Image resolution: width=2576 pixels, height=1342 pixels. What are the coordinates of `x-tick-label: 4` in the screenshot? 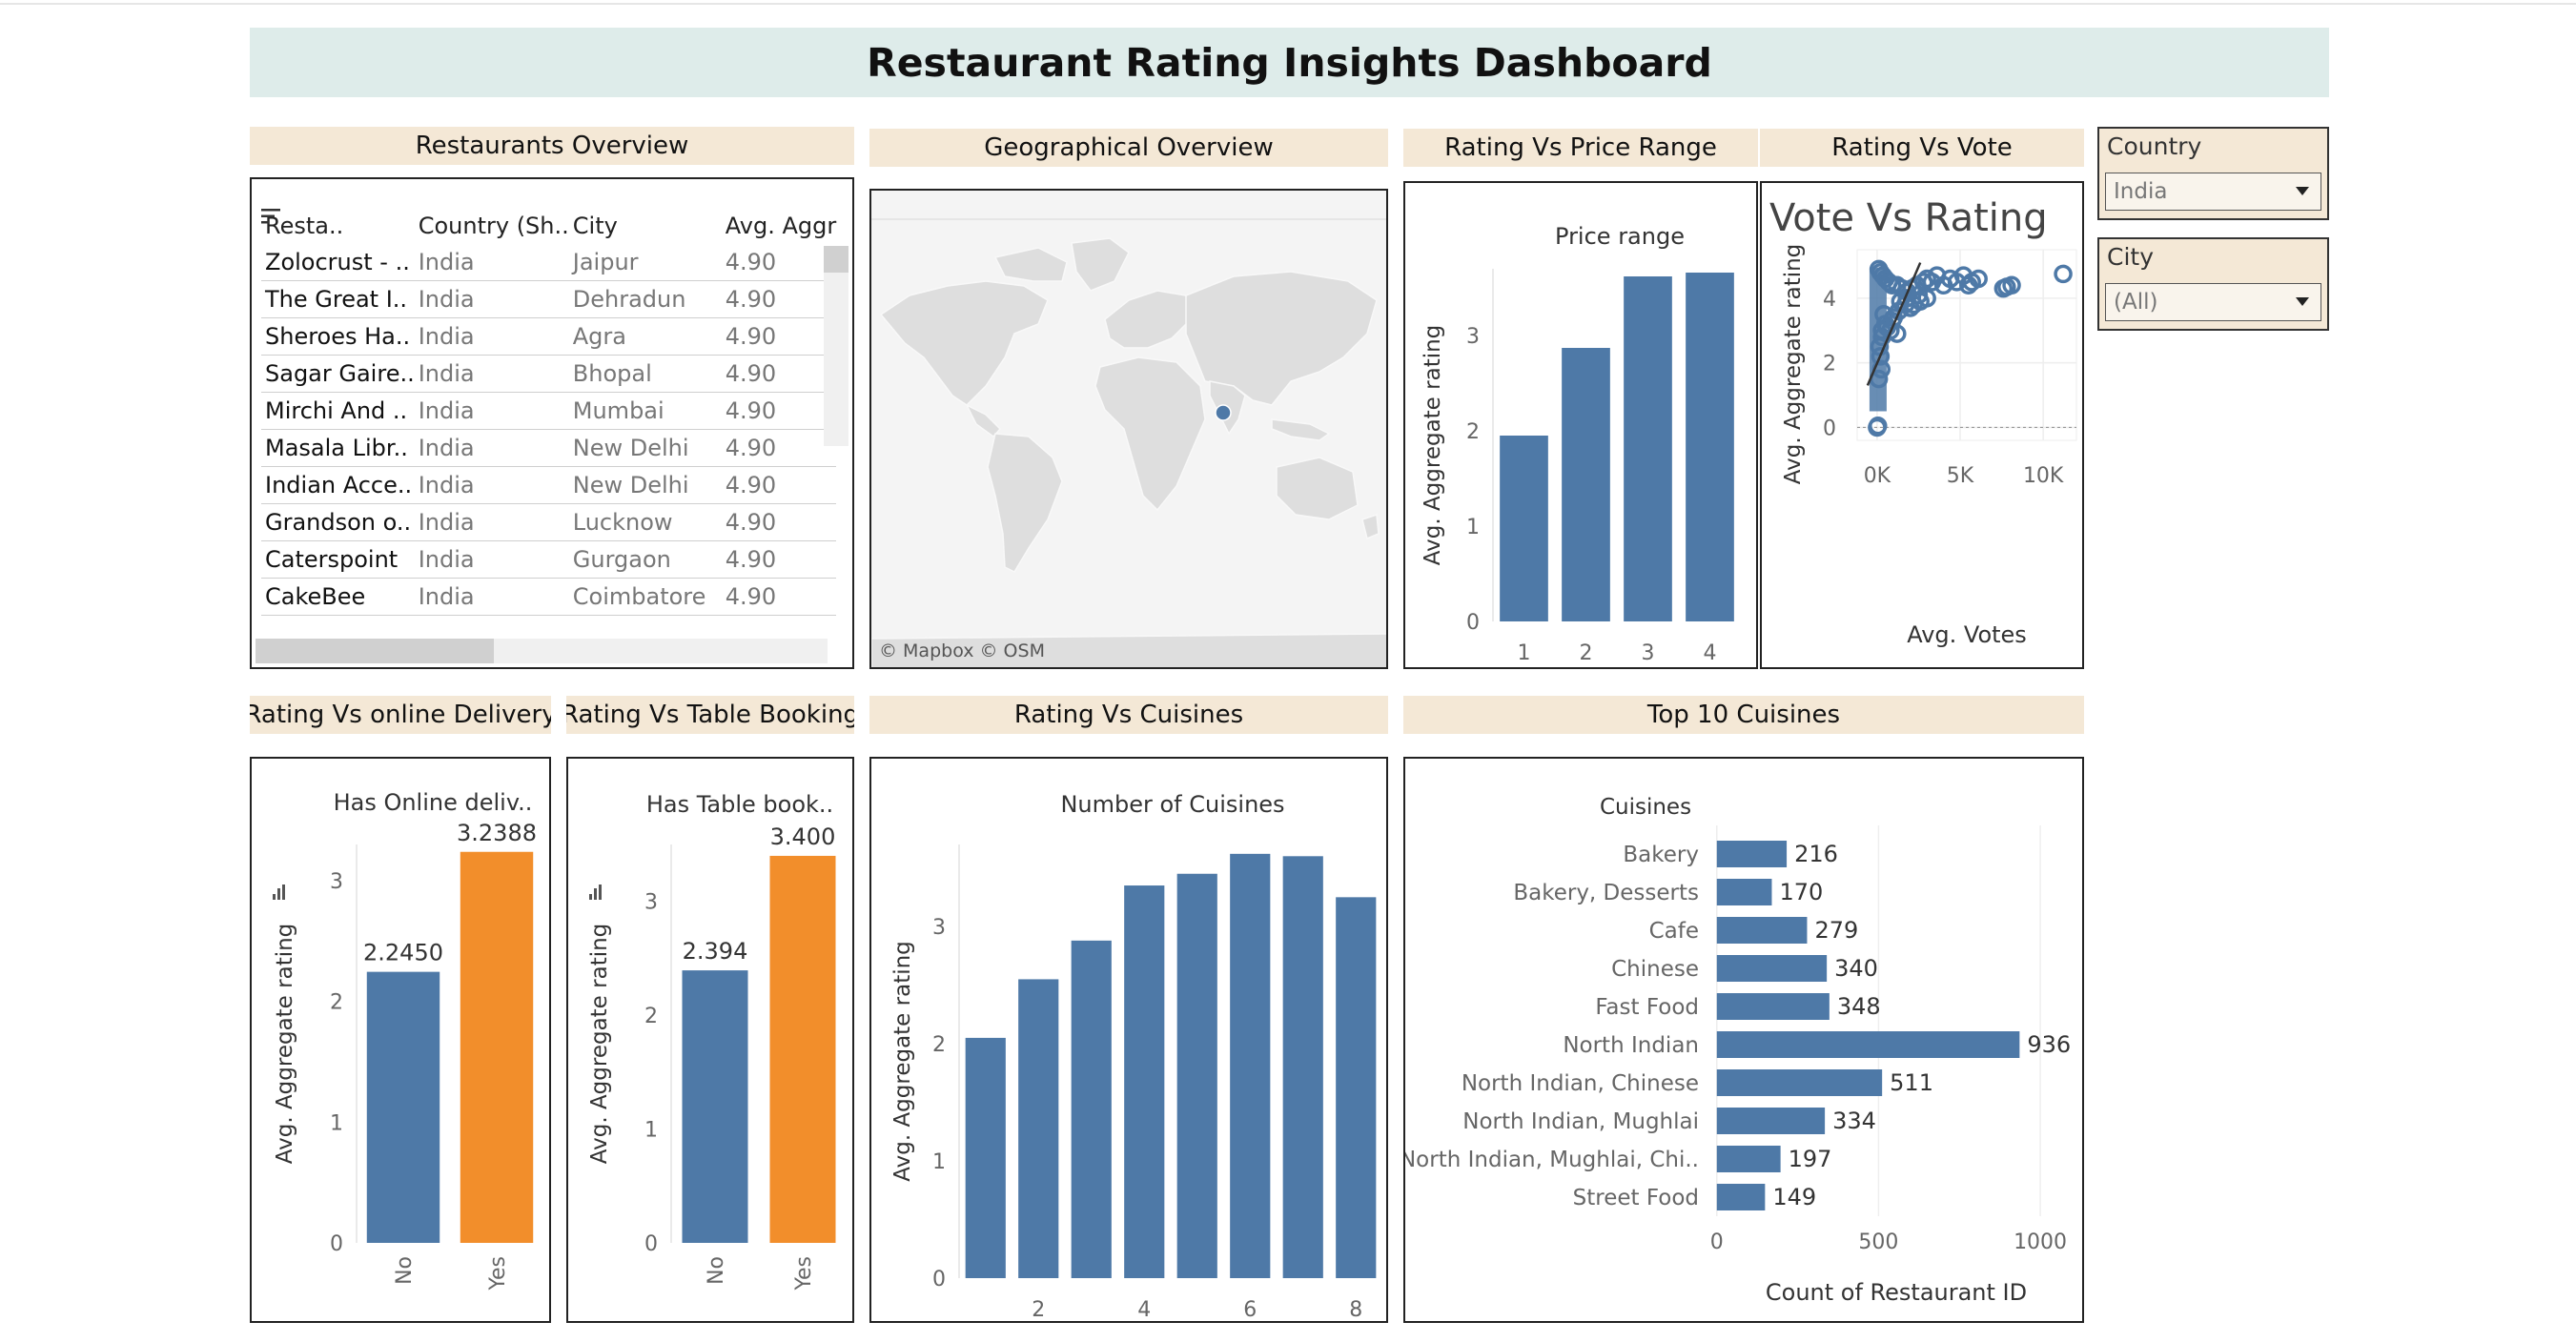 It's located at (1711, 653).